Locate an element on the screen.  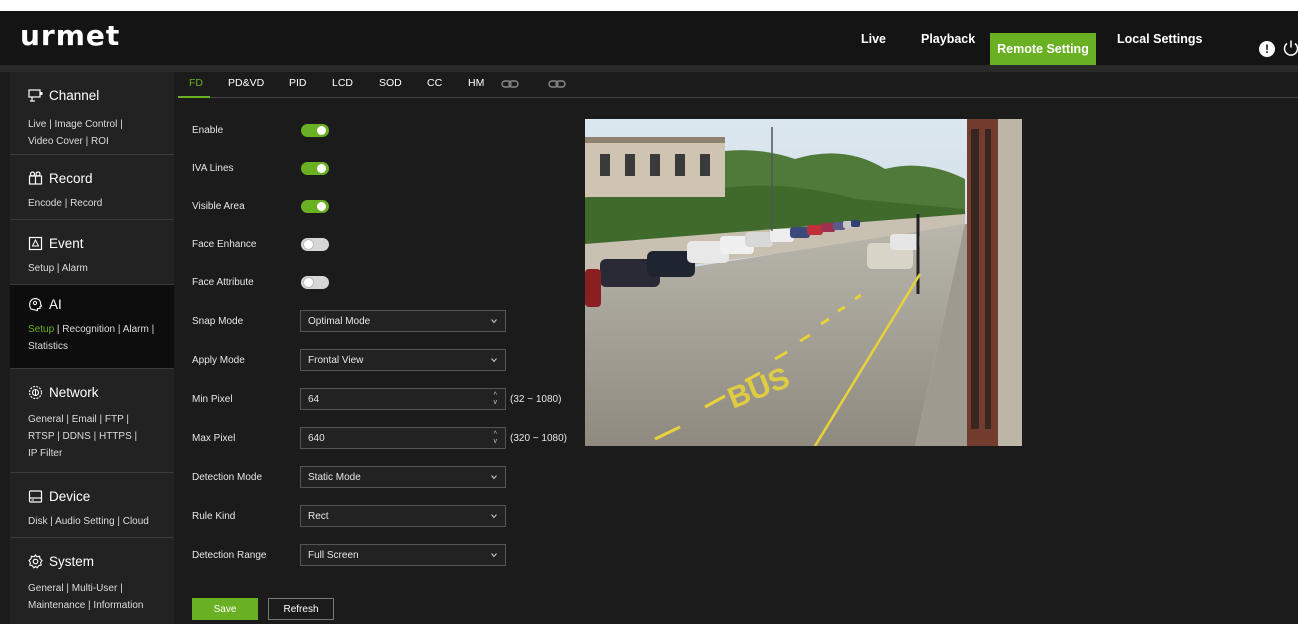
sidebar-item-device: Device is located at coordinates (59, 496).